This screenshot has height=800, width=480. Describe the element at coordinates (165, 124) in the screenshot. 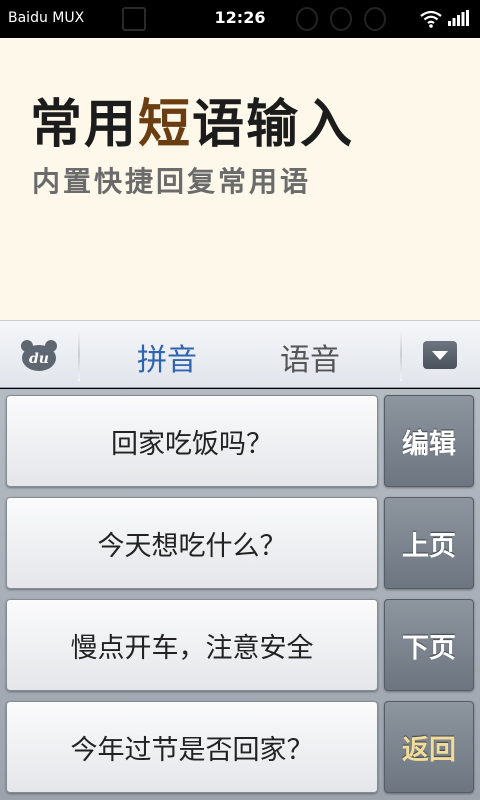

I see `banner-title-accent: 短` at that location.